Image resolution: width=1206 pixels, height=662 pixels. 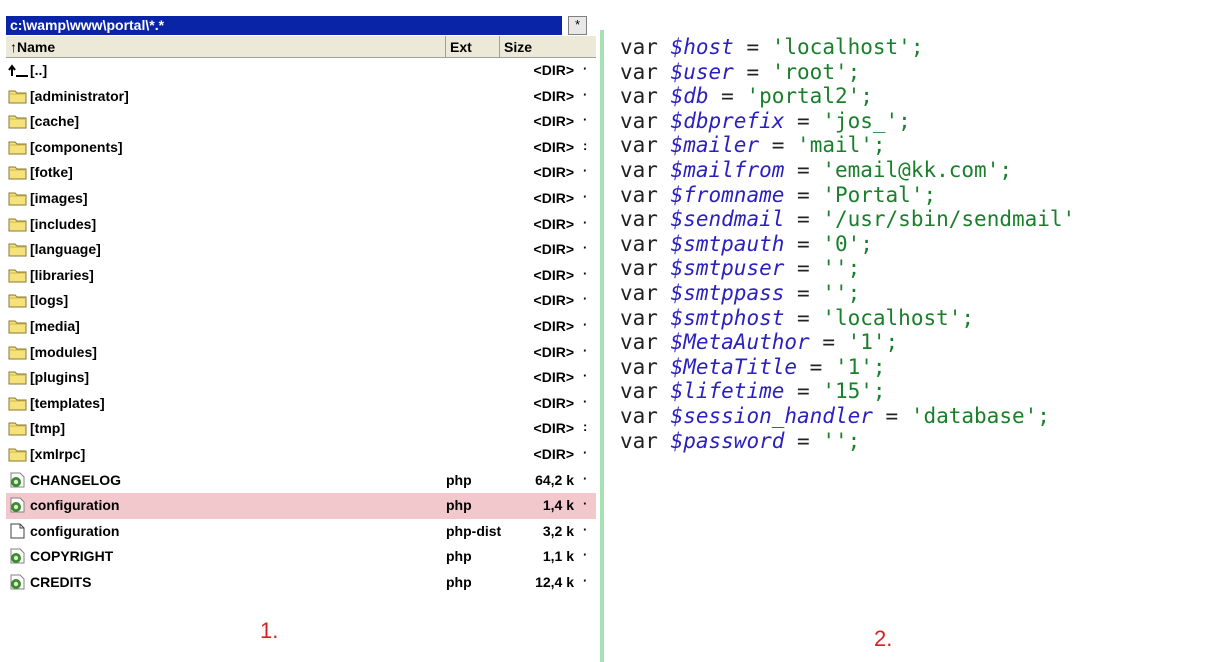 What do you see at coordinates (727, 243) in the screenshot?
I see `code-variable: $smtpauth` at bounding box center [727, 243].